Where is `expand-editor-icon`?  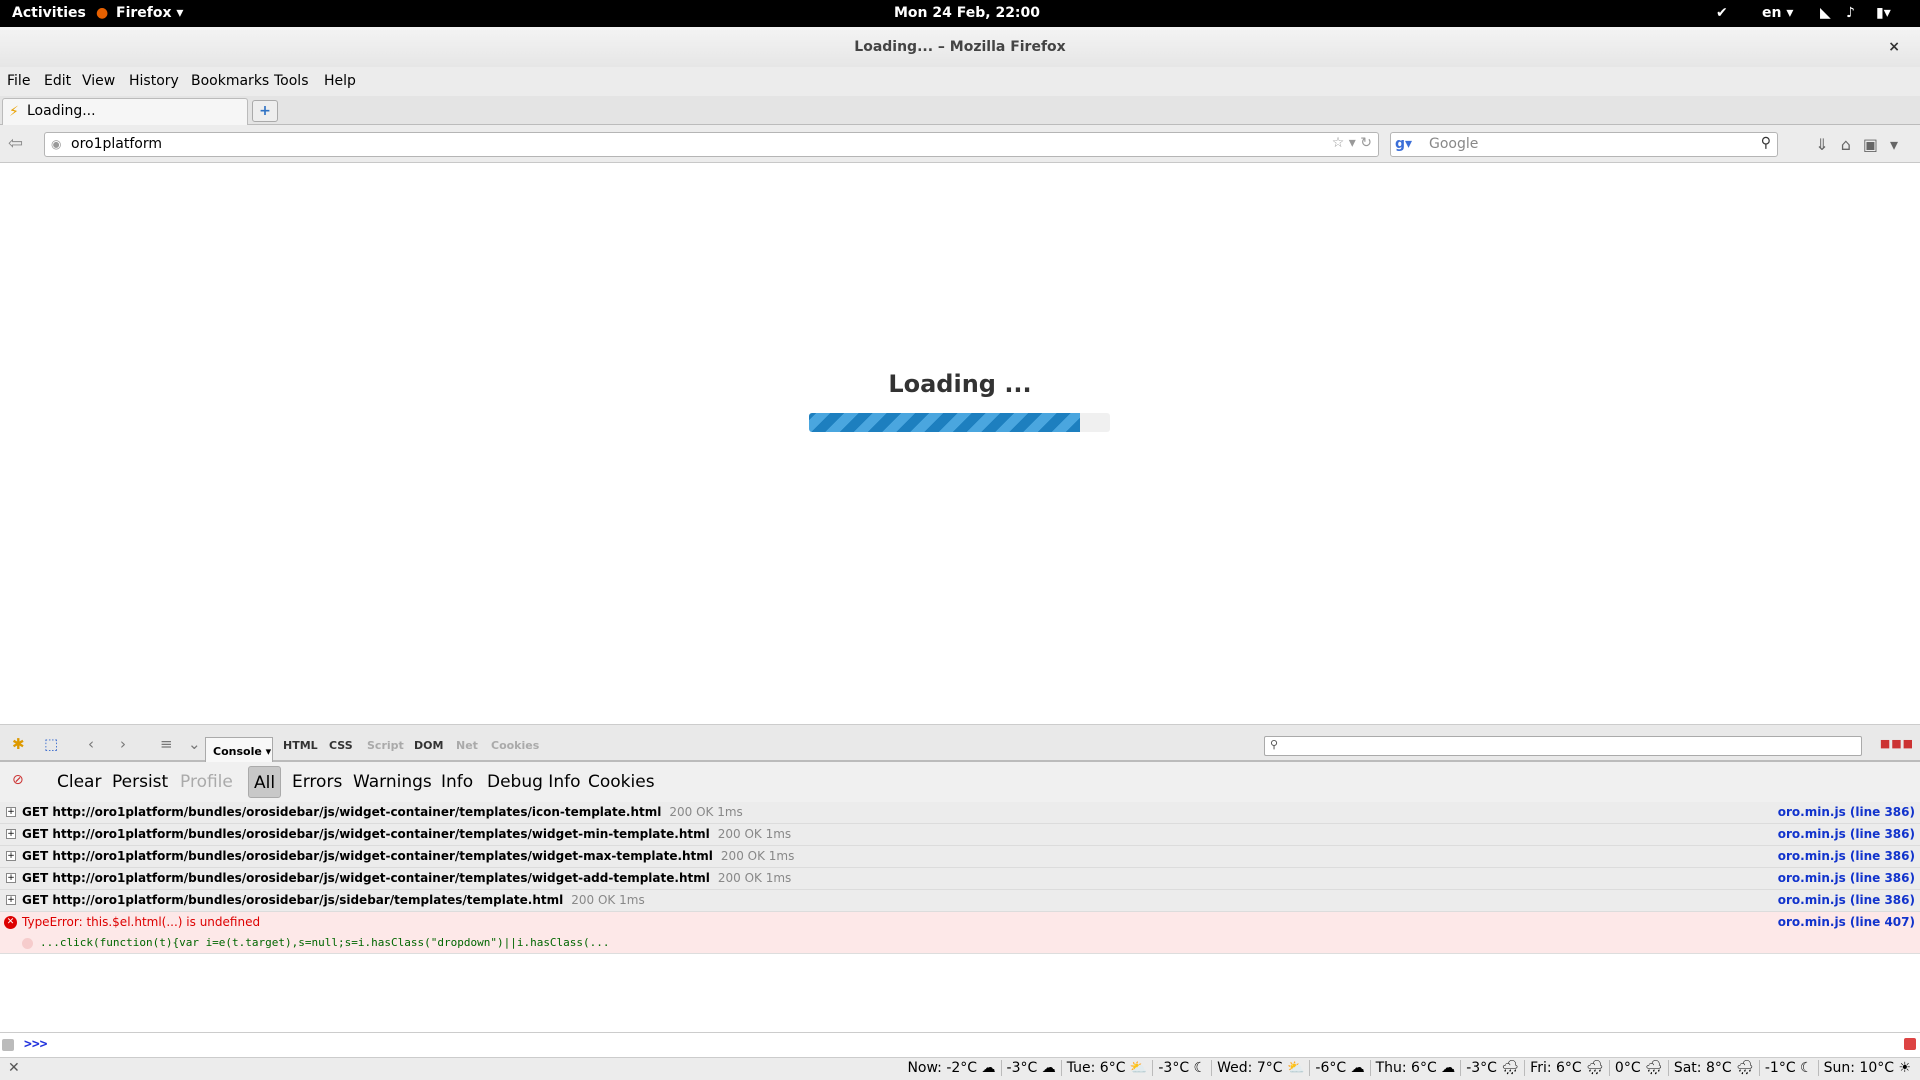
expand-editor-icon is located at coordinates (1910, 1044).